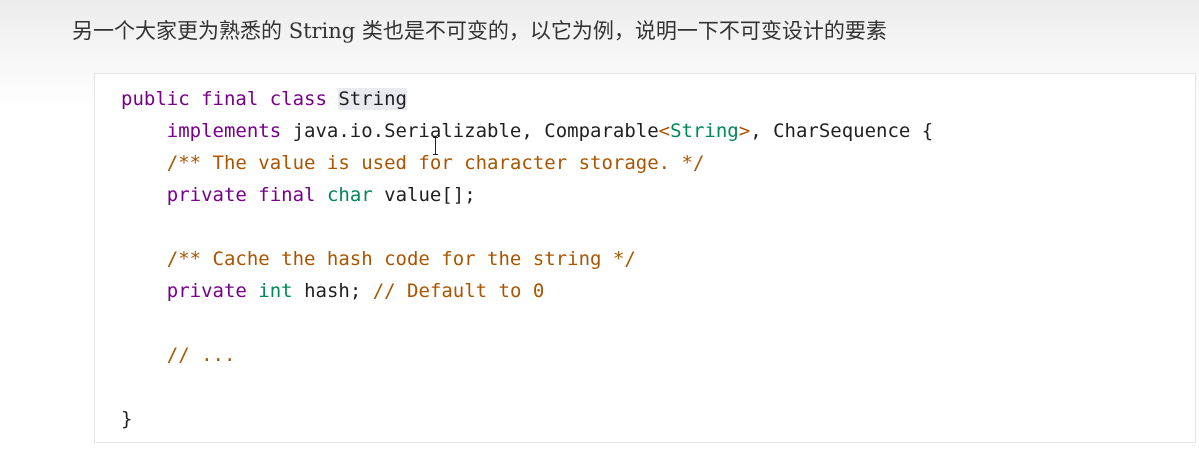 The width and height of the screenshot is (1199, 458). I want to click on generic-type-string: String, so click(704, 131).